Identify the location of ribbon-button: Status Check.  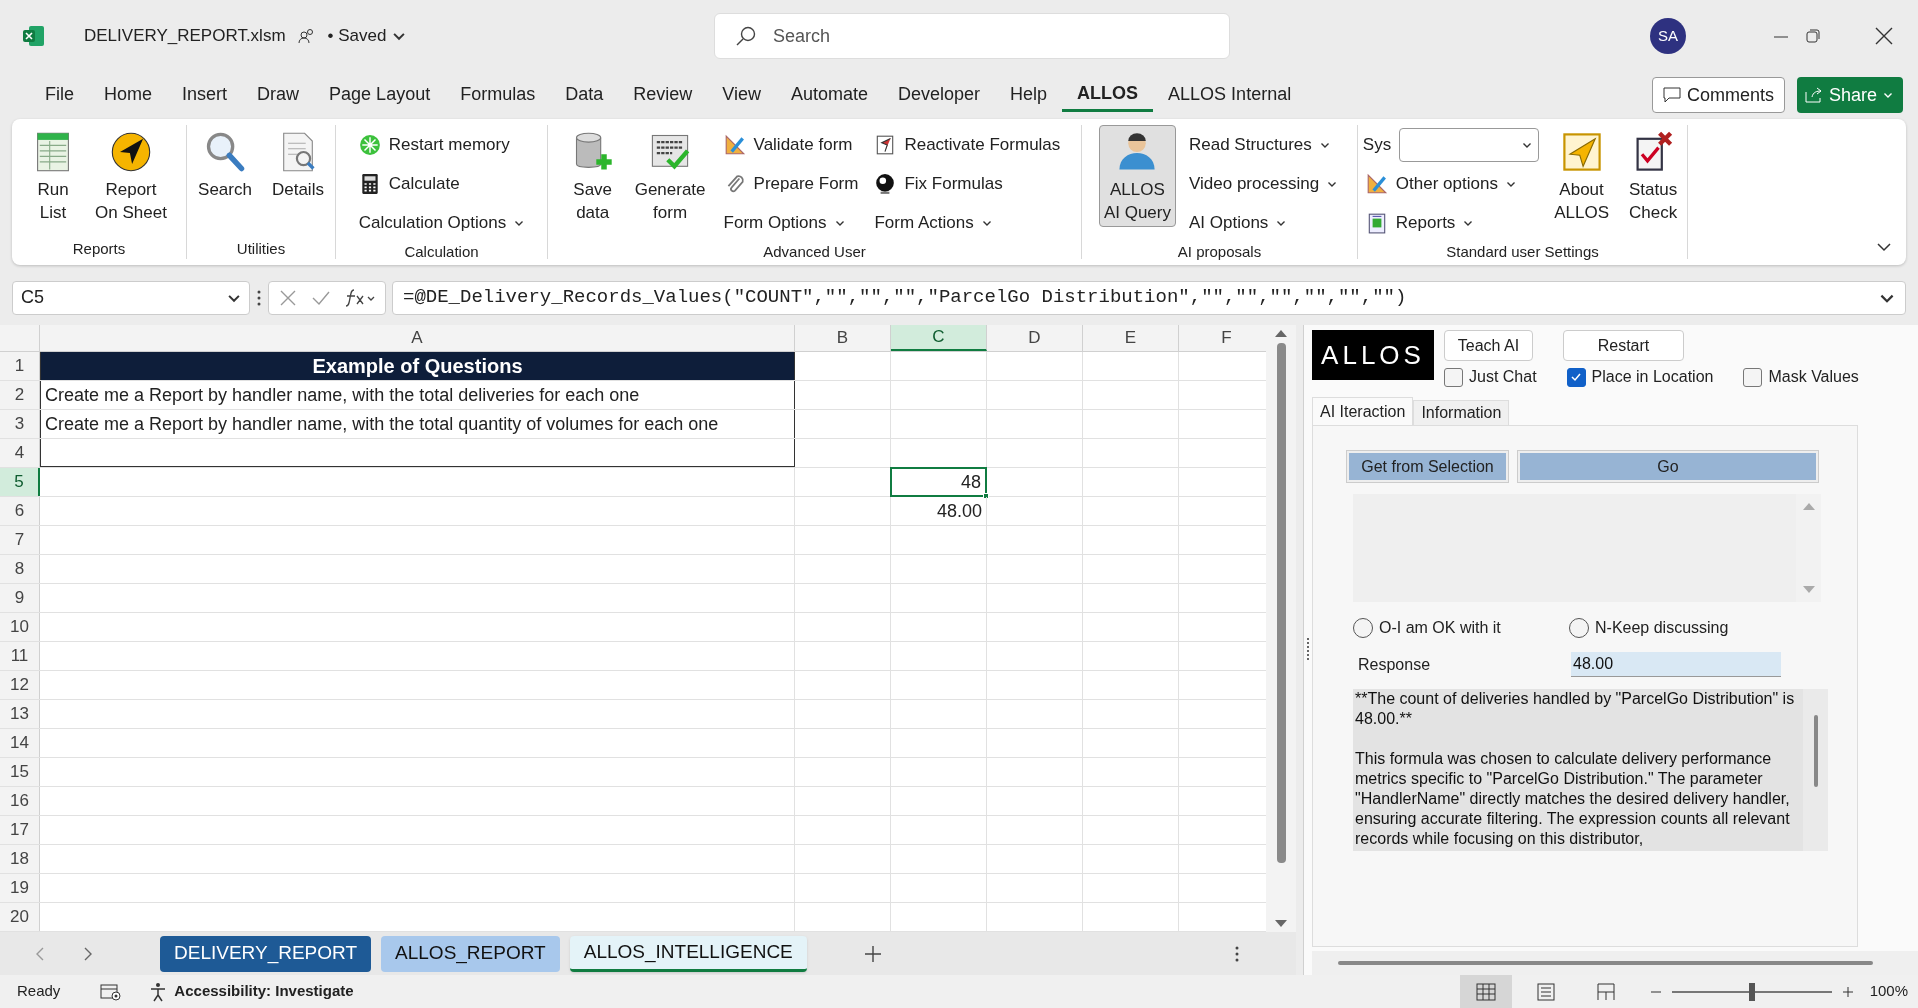
(1653, 176).